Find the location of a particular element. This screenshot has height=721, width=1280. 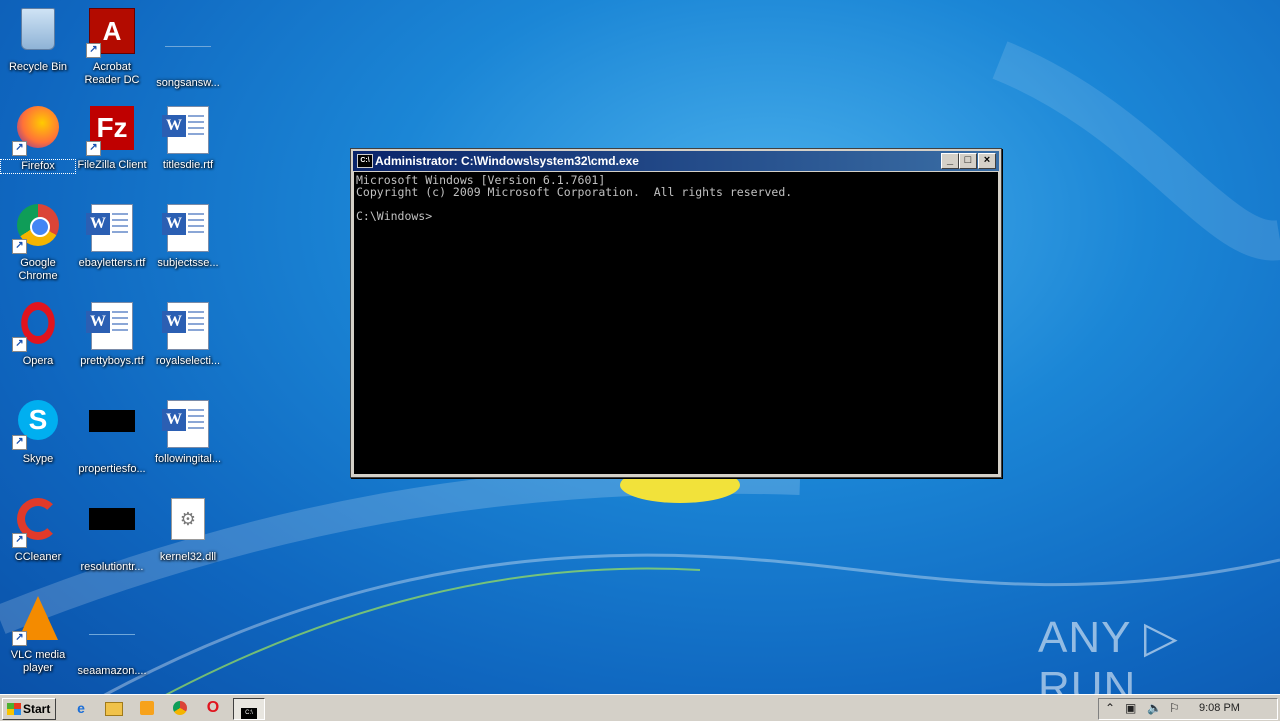

opera-icon: ↗ is located at coordinates (37, 327).